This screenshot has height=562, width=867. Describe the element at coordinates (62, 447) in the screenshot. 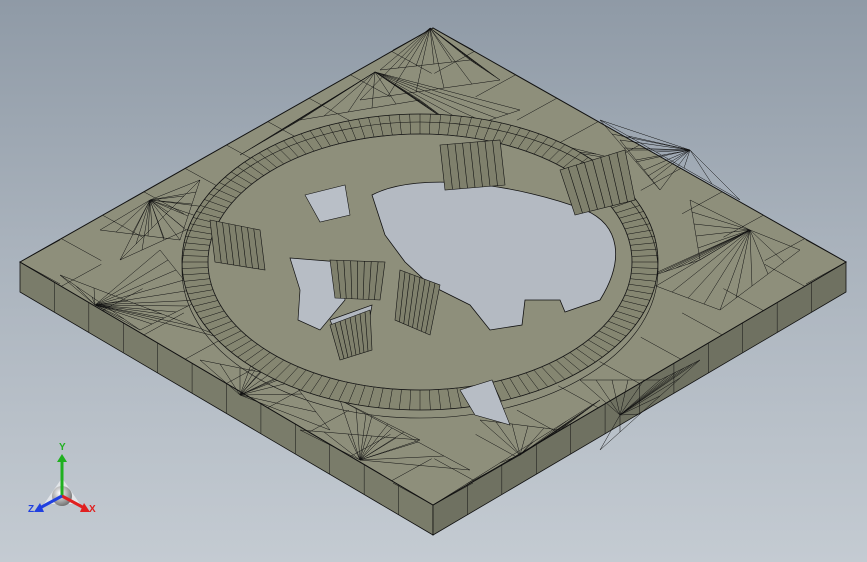

I see `y-axis-label: Y` at that location.